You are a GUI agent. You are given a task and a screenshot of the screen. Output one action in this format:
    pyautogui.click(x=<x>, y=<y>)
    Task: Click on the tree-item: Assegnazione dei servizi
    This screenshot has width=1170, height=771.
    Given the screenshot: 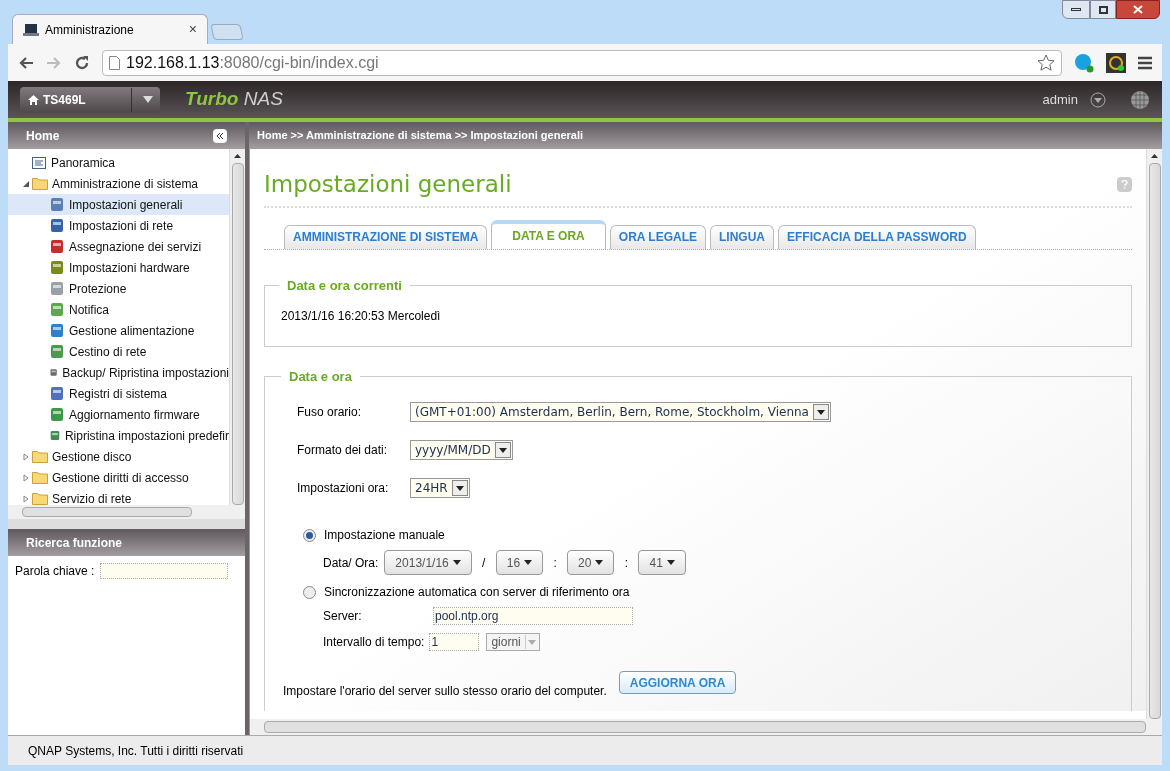 What is the action you would take?
    pyautogui.click(x=118, y=246)
    